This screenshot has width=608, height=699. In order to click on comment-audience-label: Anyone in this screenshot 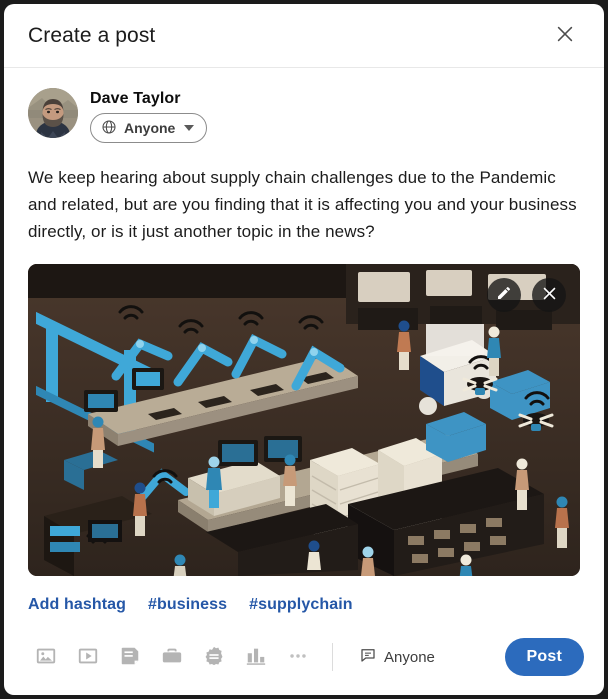, I will do `click(409, 657)`.